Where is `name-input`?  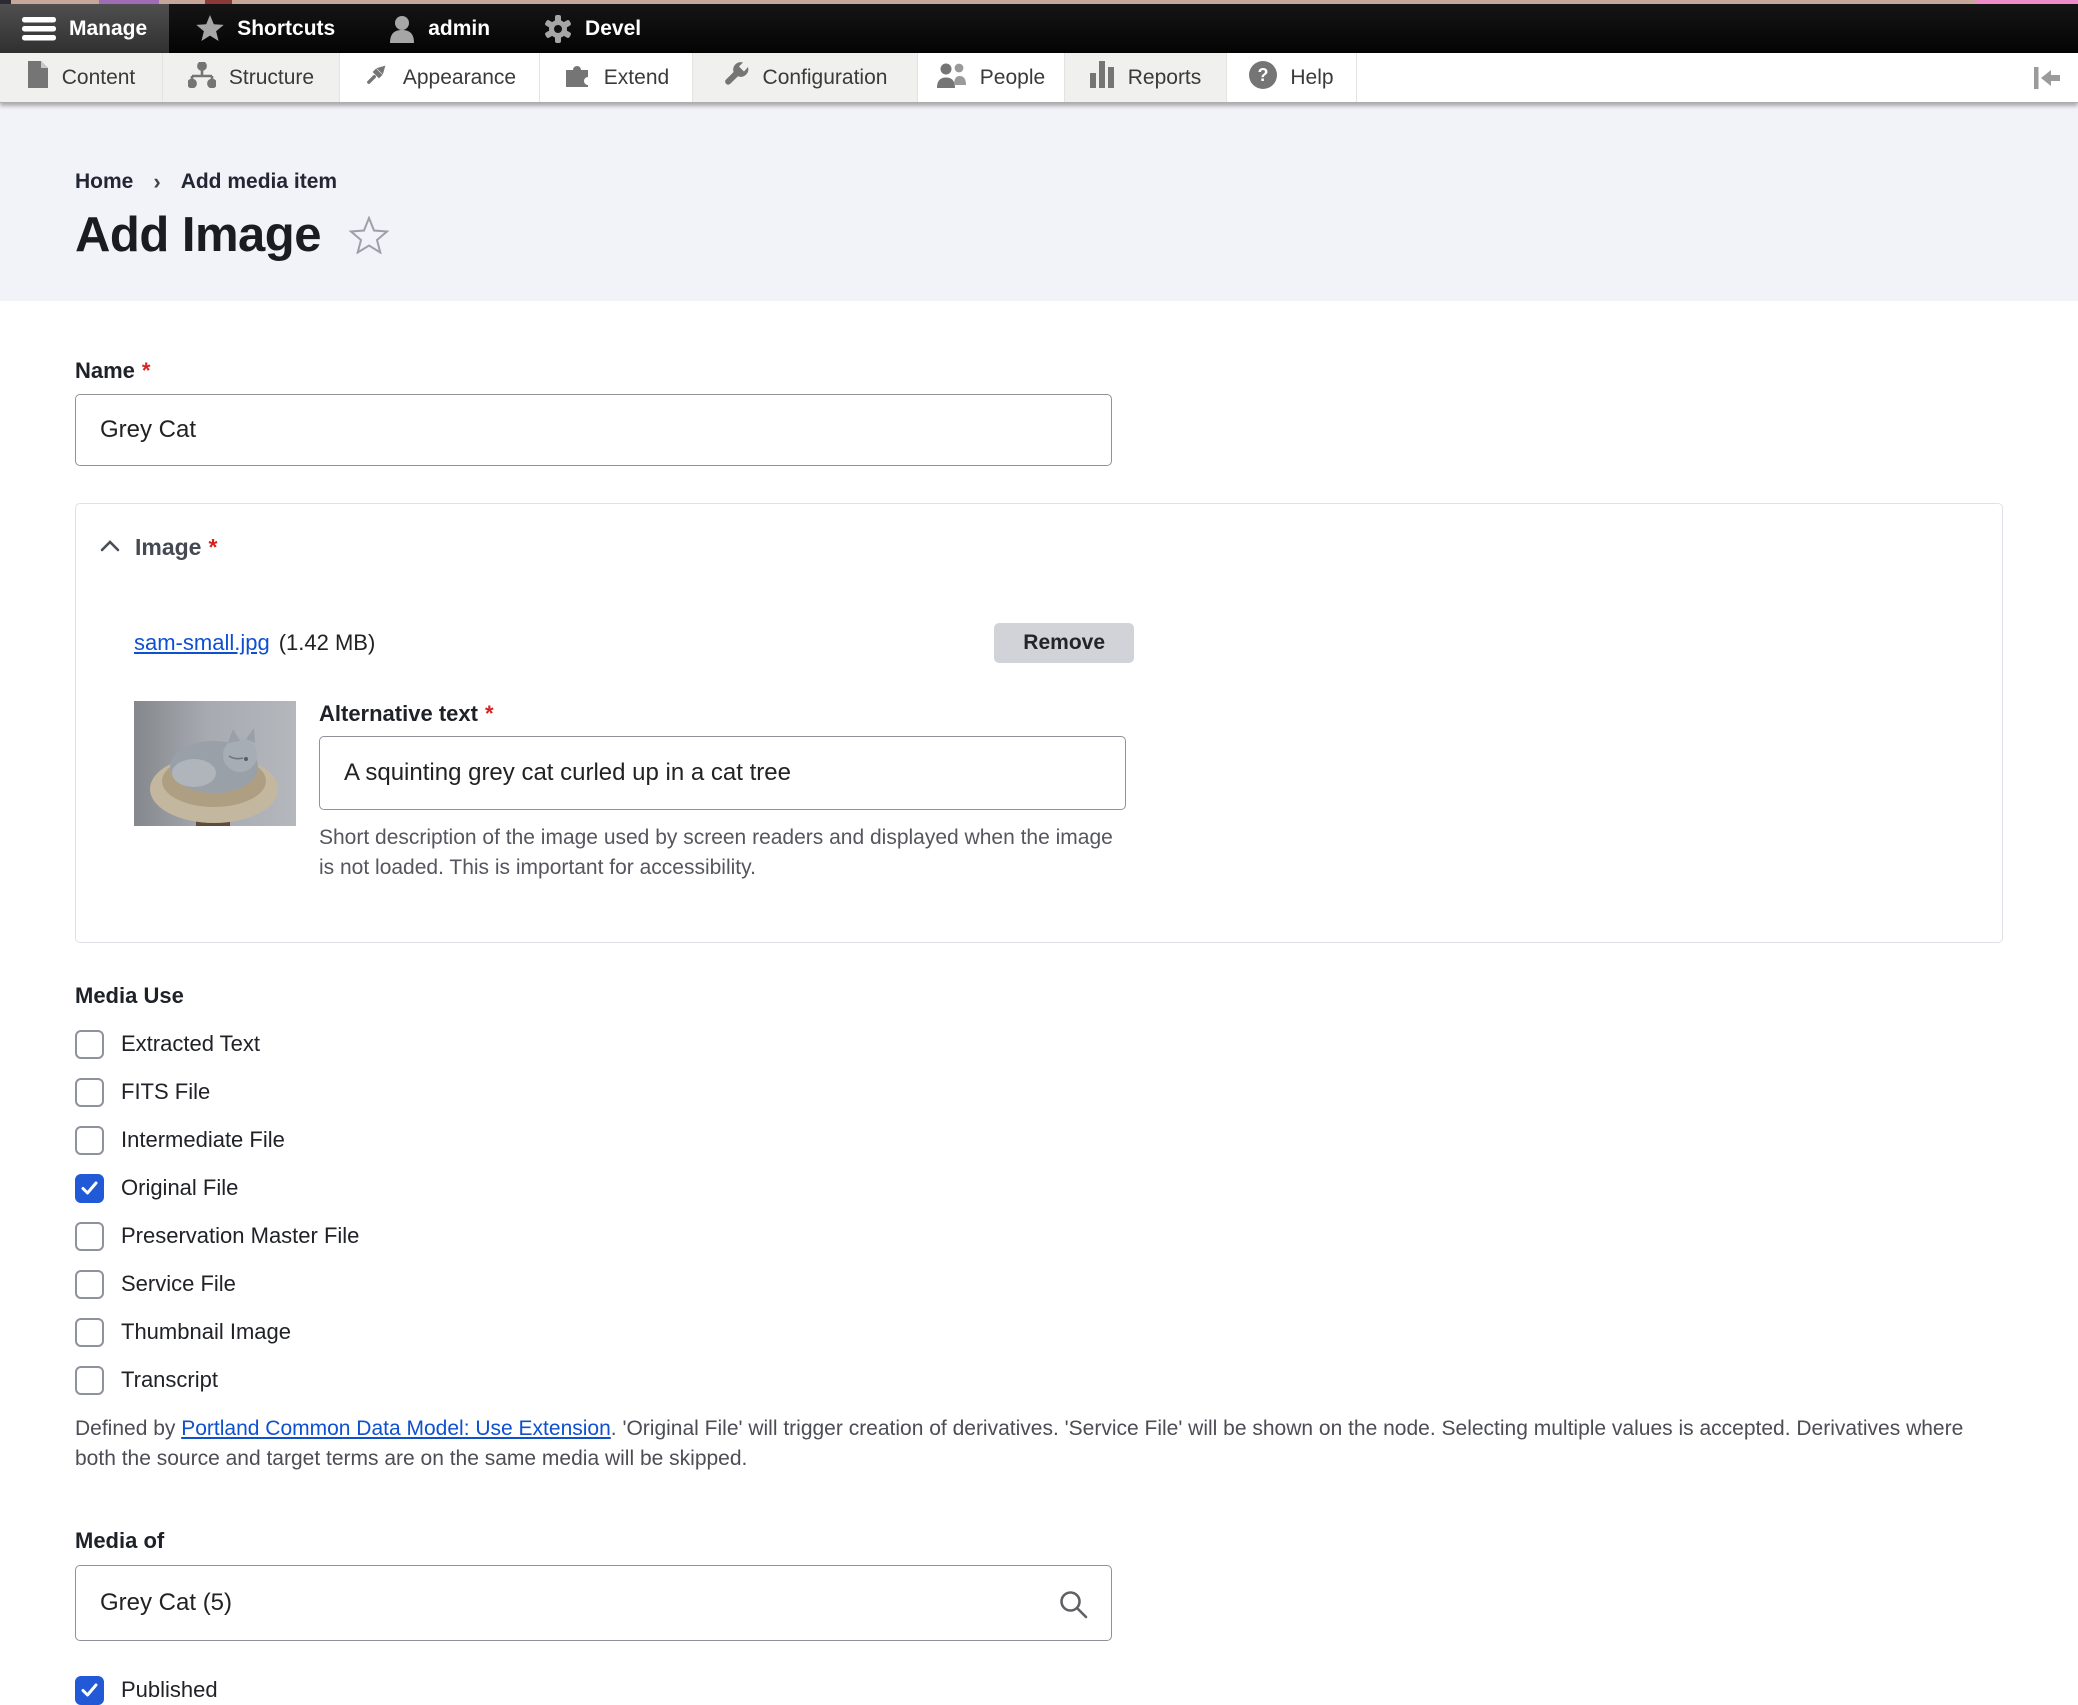 name-input is located at coordinates (593, 430).